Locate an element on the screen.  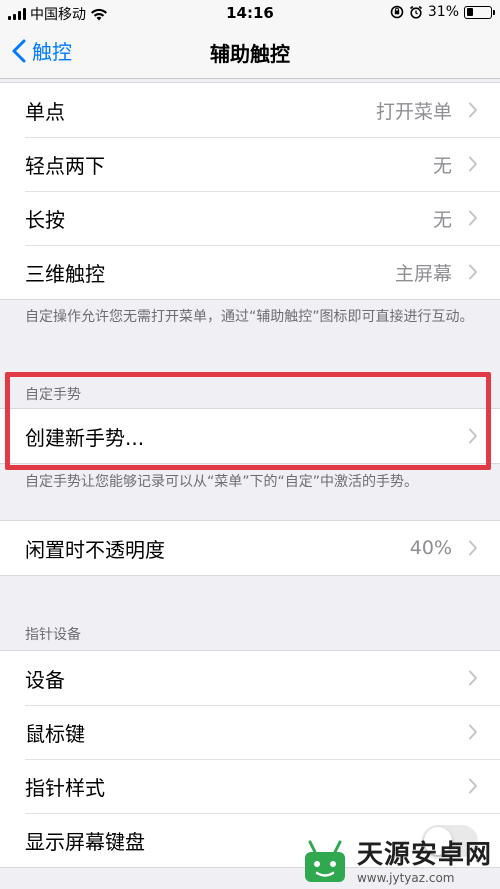
battery-fill is located at coordinates (470, 12).